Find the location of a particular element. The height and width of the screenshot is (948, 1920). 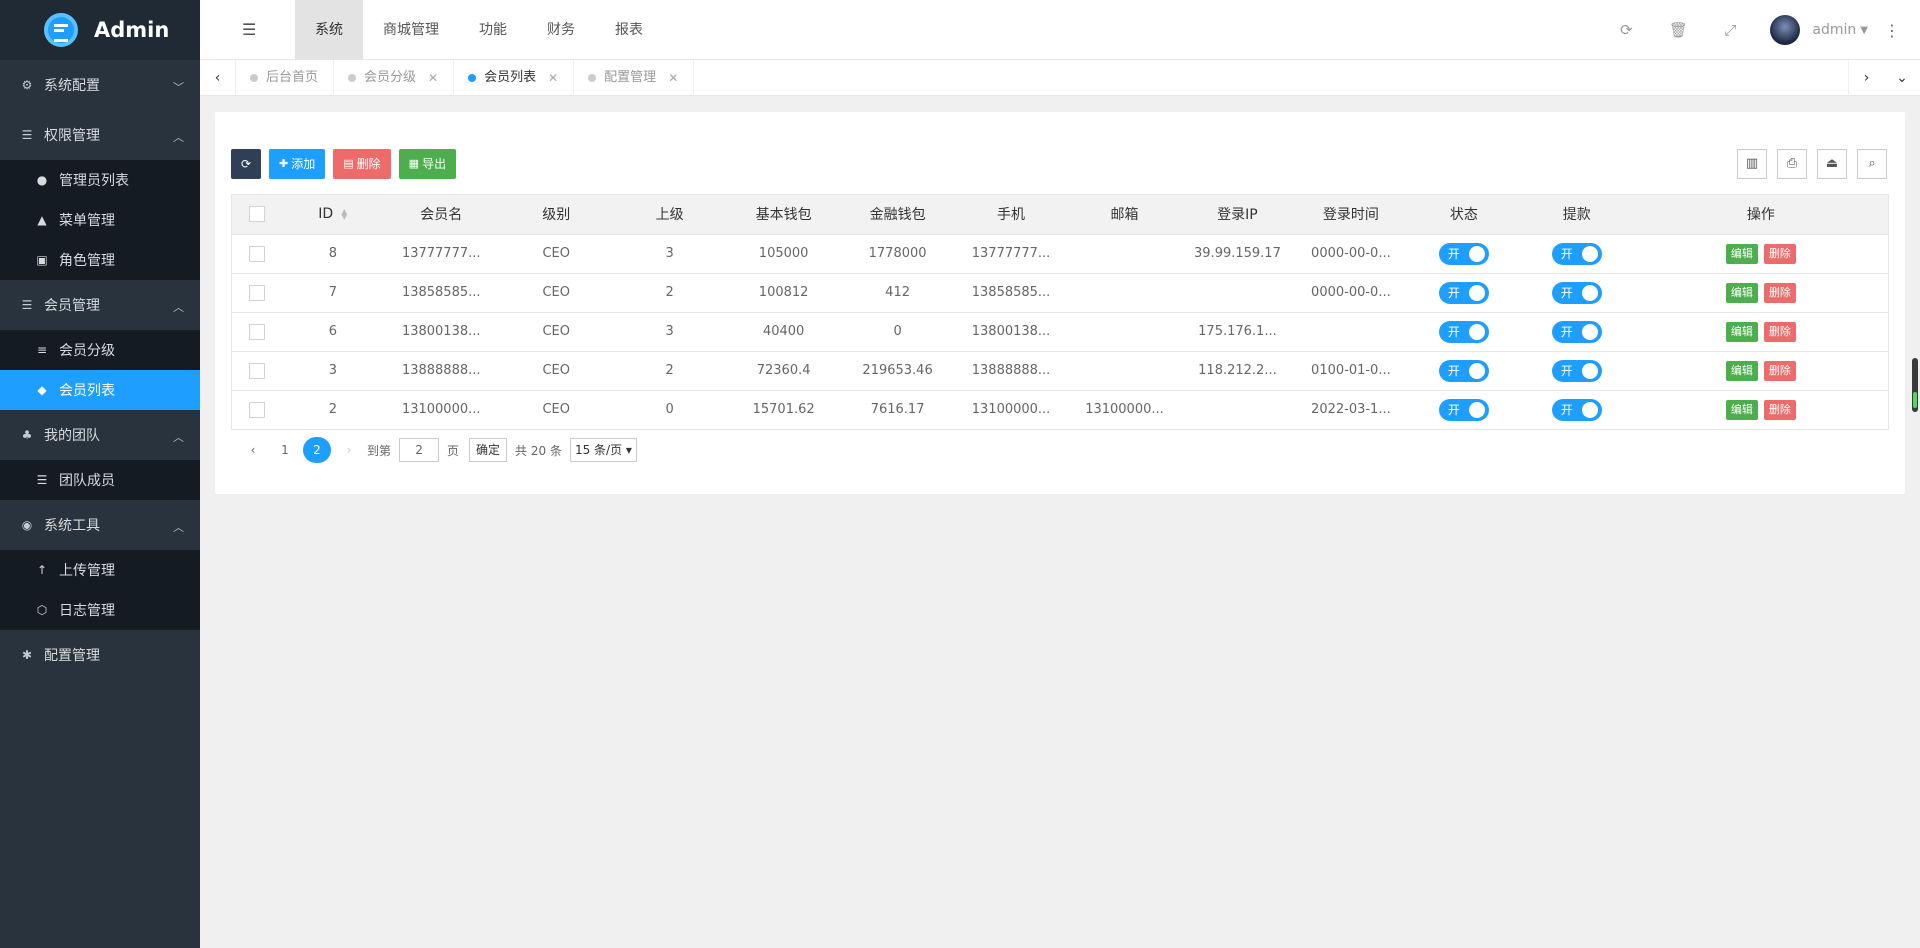

trash-icon: 🗑 is located at coordinates (1678, 30).